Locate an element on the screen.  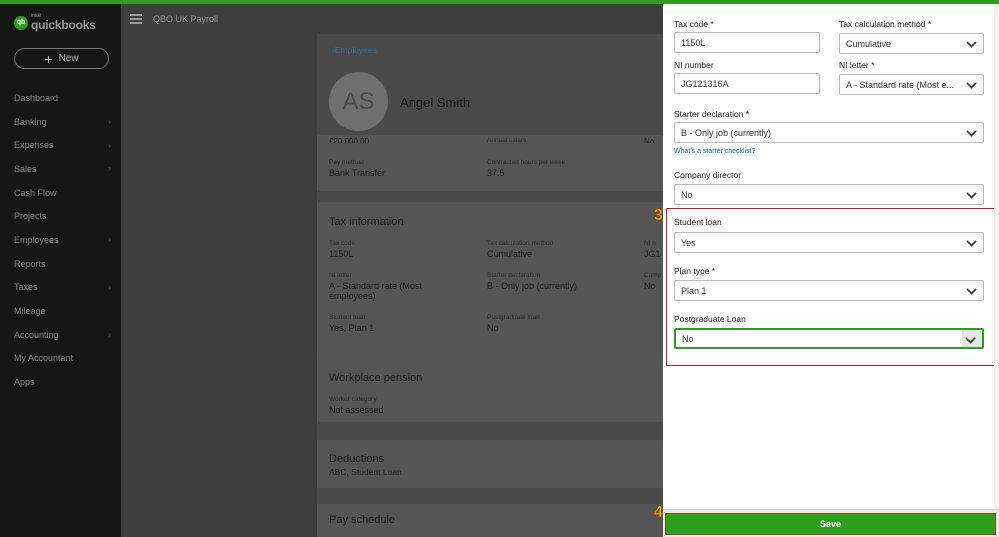
salary-value: £20,000.00 is located at coordinates (349, 140).